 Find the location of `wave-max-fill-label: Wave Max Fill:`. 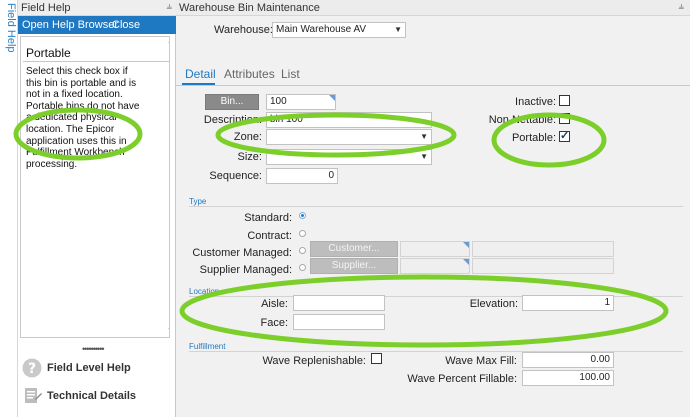

wave-max-fill-label: Wave Max Fill: is located at coordinates (481, 361).